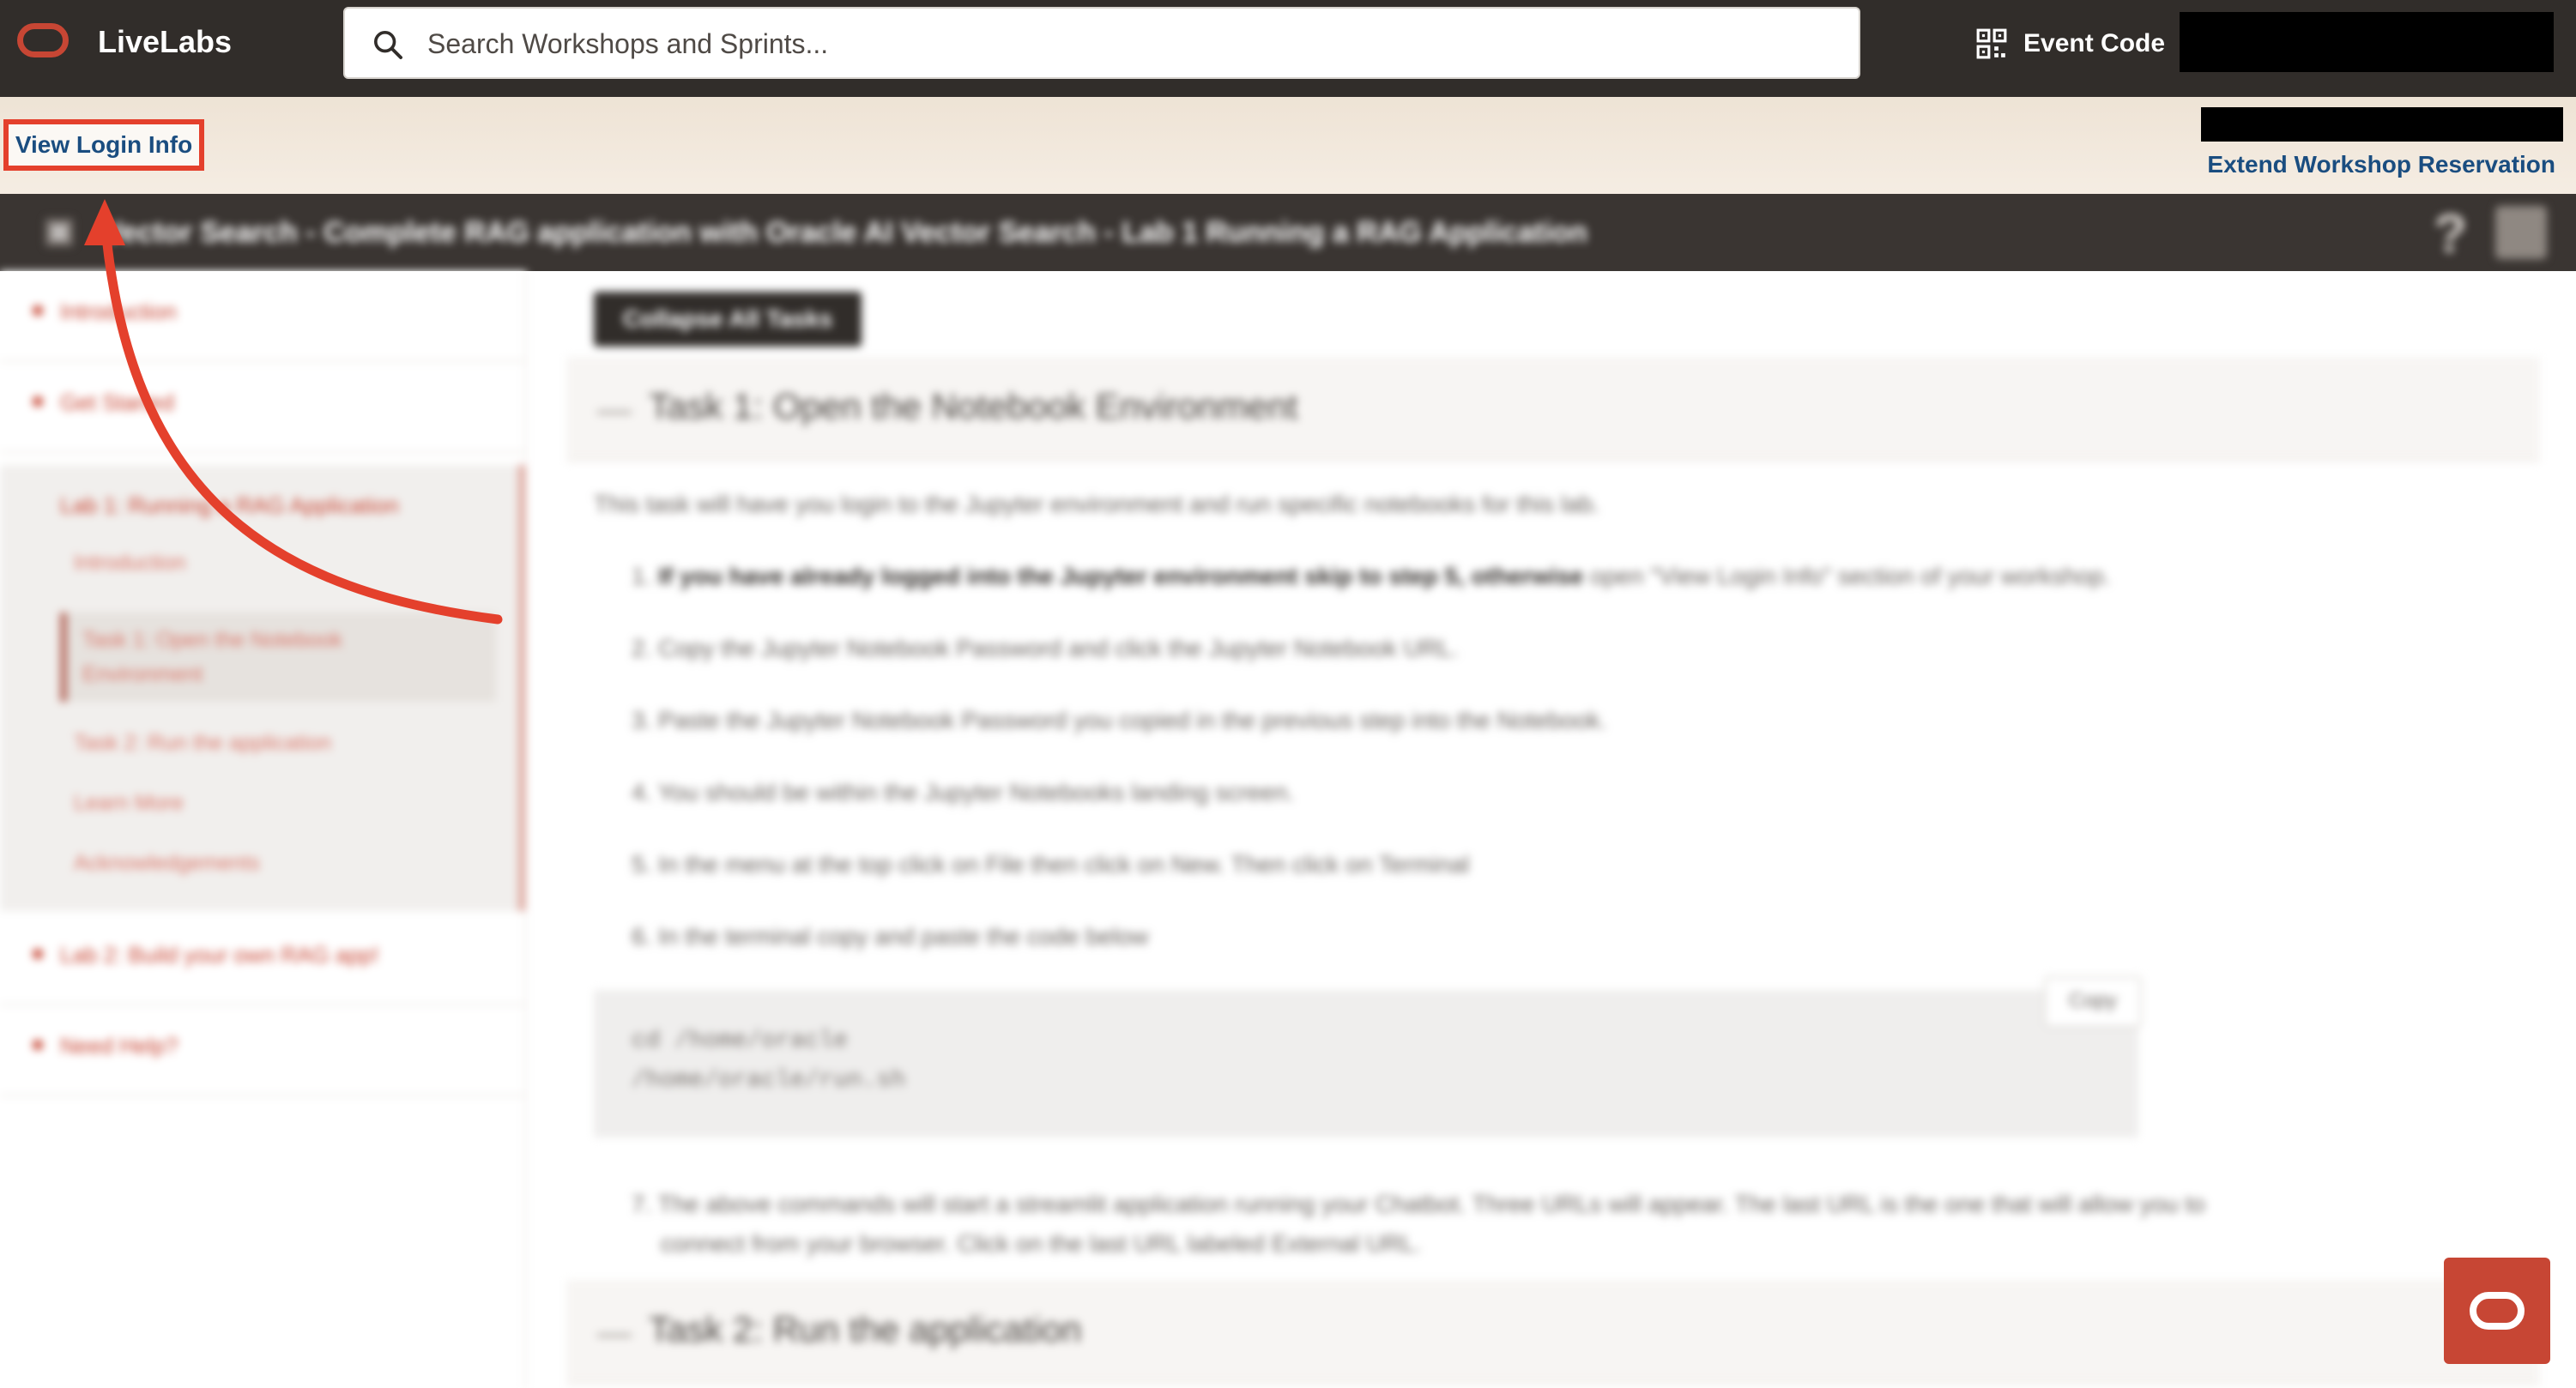 This screenshot has height=1388, width=2576. What do you see at coordinates (229, 505) in the screenshot?
I see `sidebar-group-title: Lab 1: Running a RAG Application` at bounding box center [229, 505].